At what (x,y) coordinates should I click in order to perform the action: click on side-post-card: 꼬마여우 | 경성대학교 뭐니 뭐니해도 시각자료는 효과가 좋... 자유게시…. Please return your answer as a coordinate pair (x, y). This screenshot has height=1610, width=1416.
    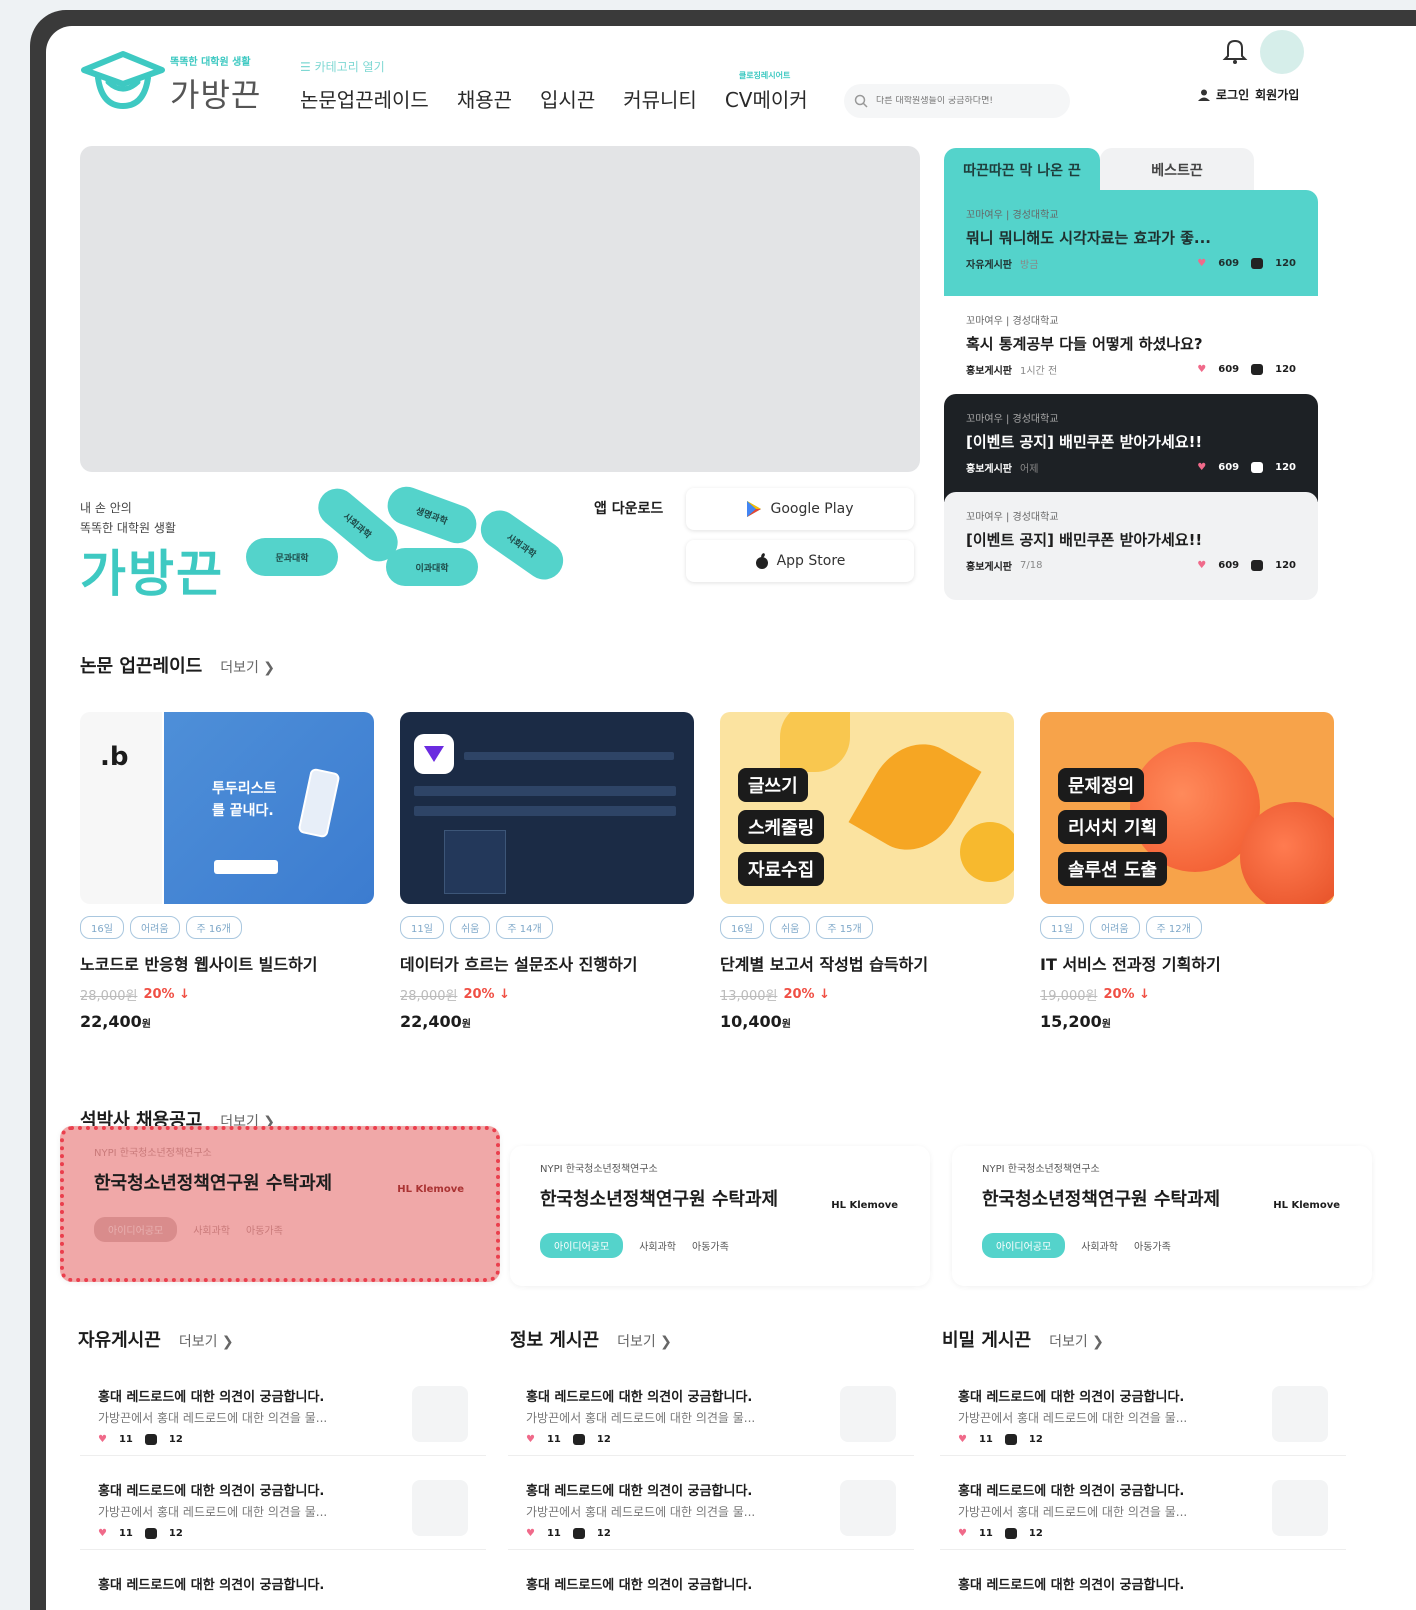
    Looking at the image, I should click on (1131, 244).